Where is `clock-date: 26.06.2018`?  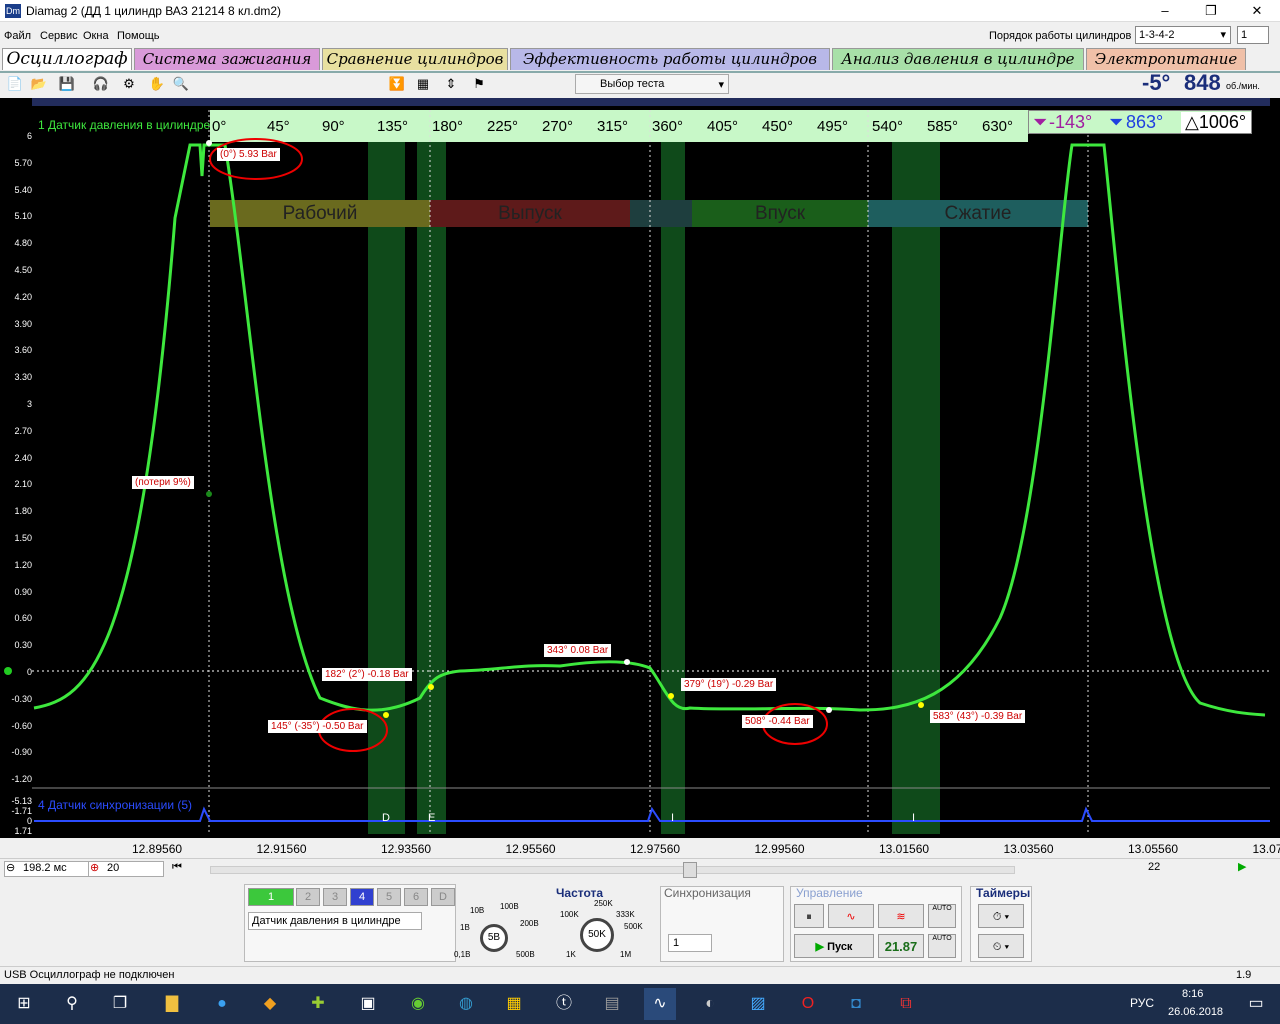 clock-date: 26.06.2018 is located at coordinates (1196, 1012).